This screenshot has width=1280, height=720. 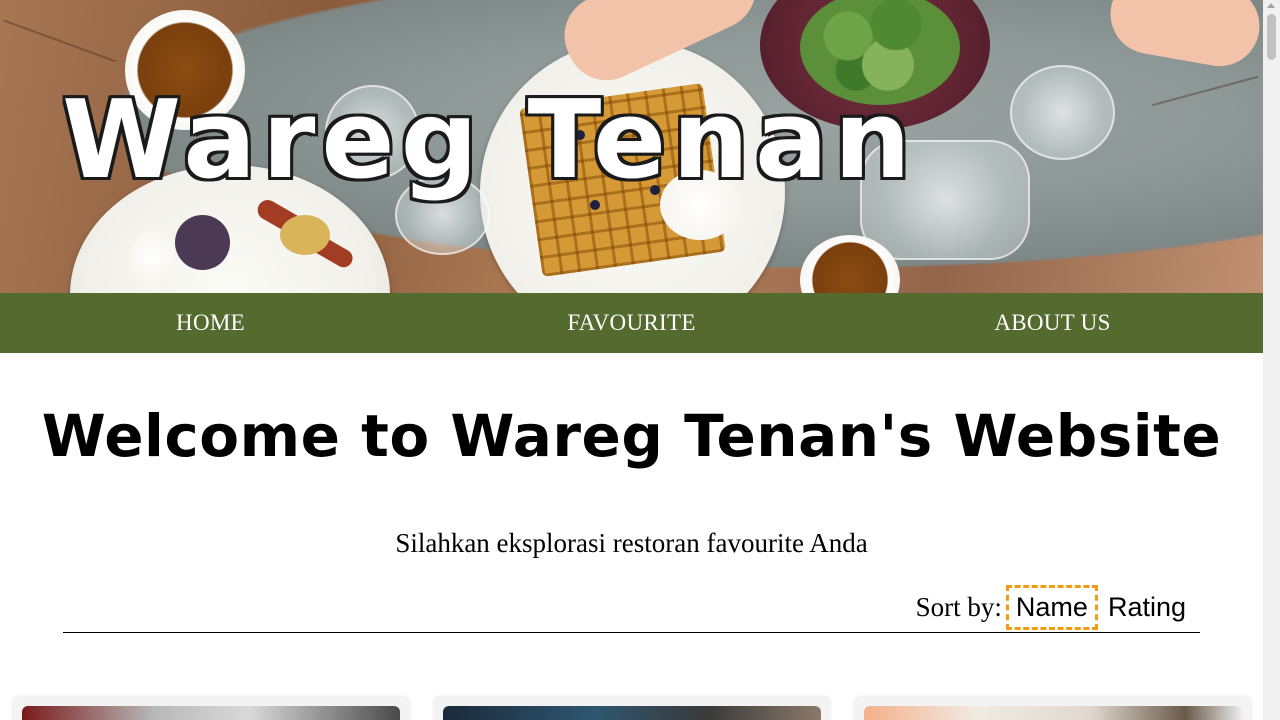 What do you see at coordinates (631, 436) in the screenshot?
I see `welcome-heading: Welcome to Wareg Tenan's Website` at bounding box center [631, 436].